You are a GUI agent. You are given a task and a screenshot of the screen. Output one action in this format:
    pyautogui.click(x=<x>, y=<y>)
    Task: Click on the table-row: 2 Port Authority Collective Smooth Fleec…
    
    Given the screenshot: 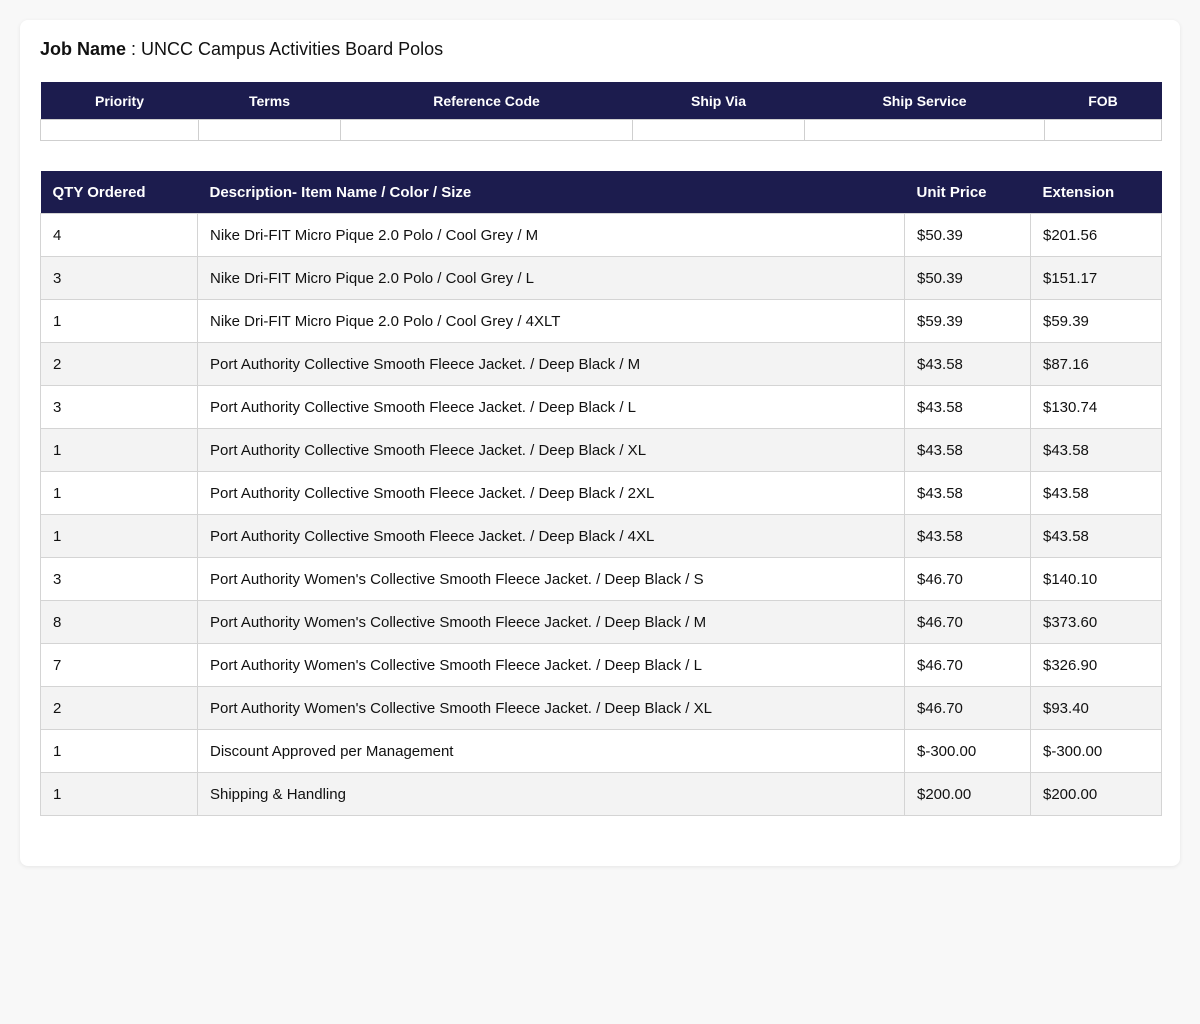 What is the action you would take?
    pyautogui.click(x=601, y=364)
    